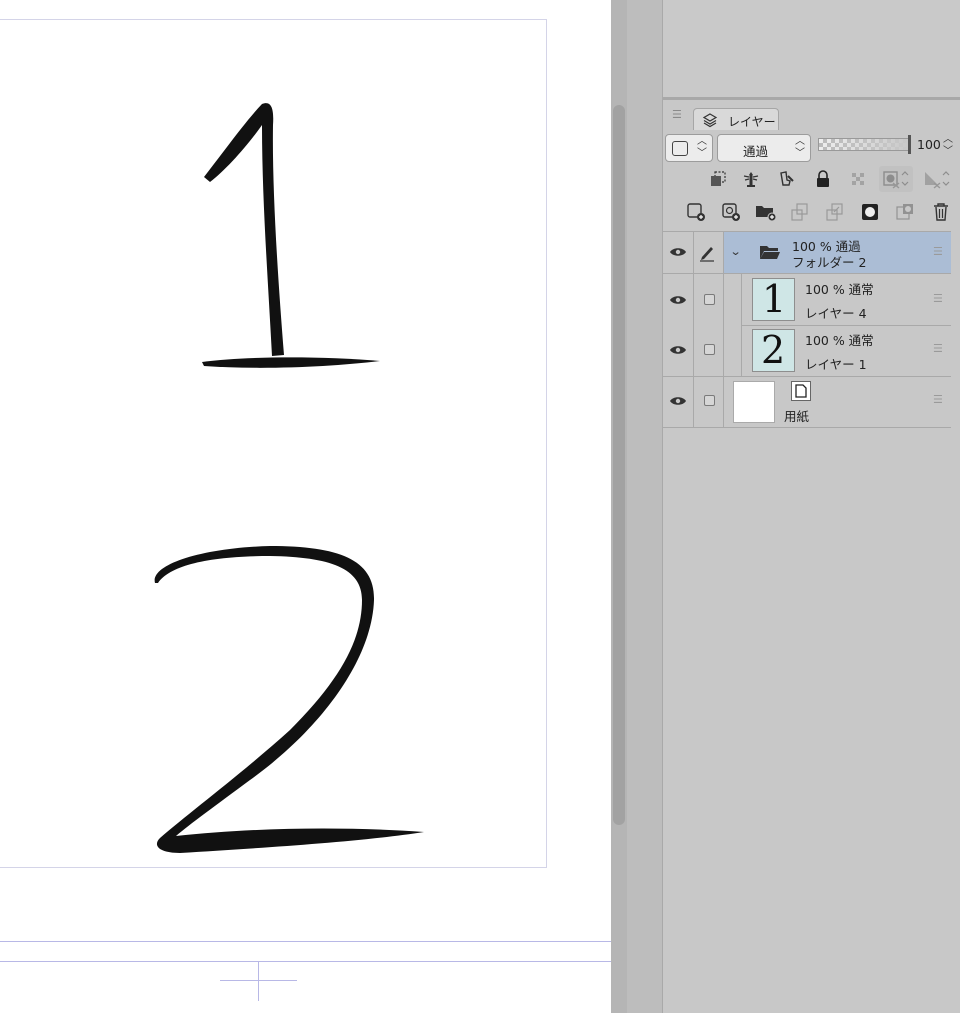 This screenshot has height=1013, width=960. What do you see at coordinates (766, 212) in the screenshot?
I see `new-folder-icon` at bounding box center [766, 212].